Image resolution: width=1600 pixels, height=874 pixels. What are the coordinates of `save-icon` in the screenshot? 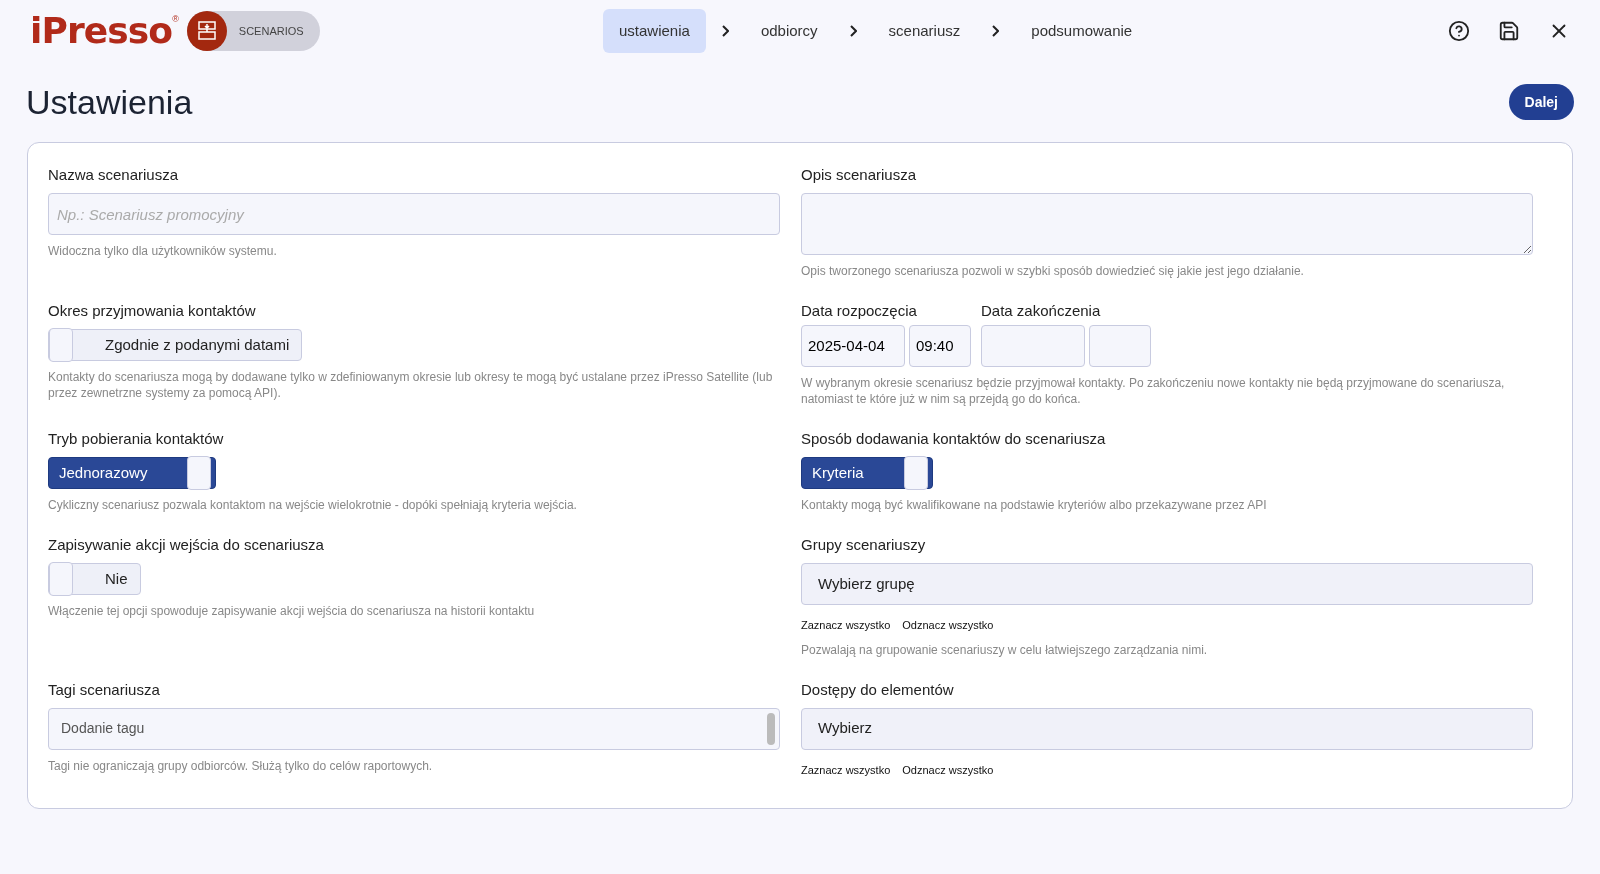 It's located at (1509, 31).